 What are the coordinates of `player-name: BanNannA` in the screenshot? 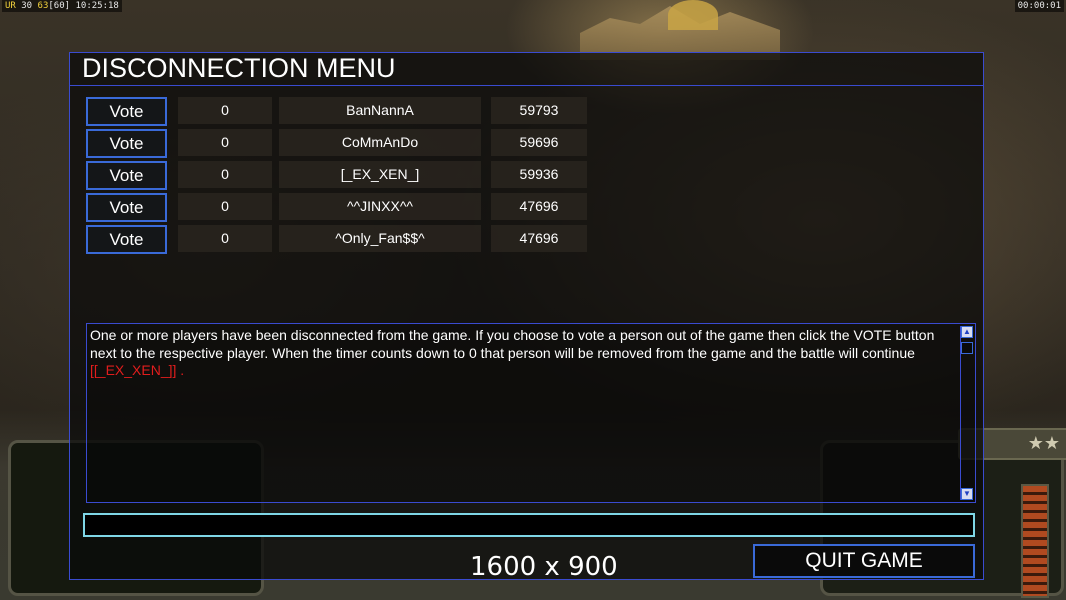 It's located at (380, 110).